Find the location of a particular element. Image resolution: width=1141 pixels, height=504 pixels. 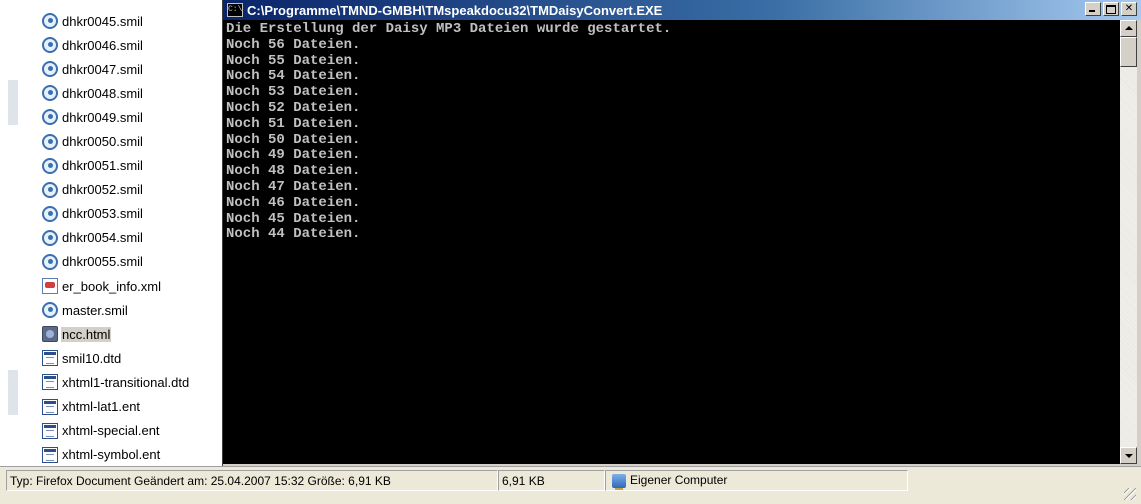

file-item: master.smil is located at coordinates (116, 310).